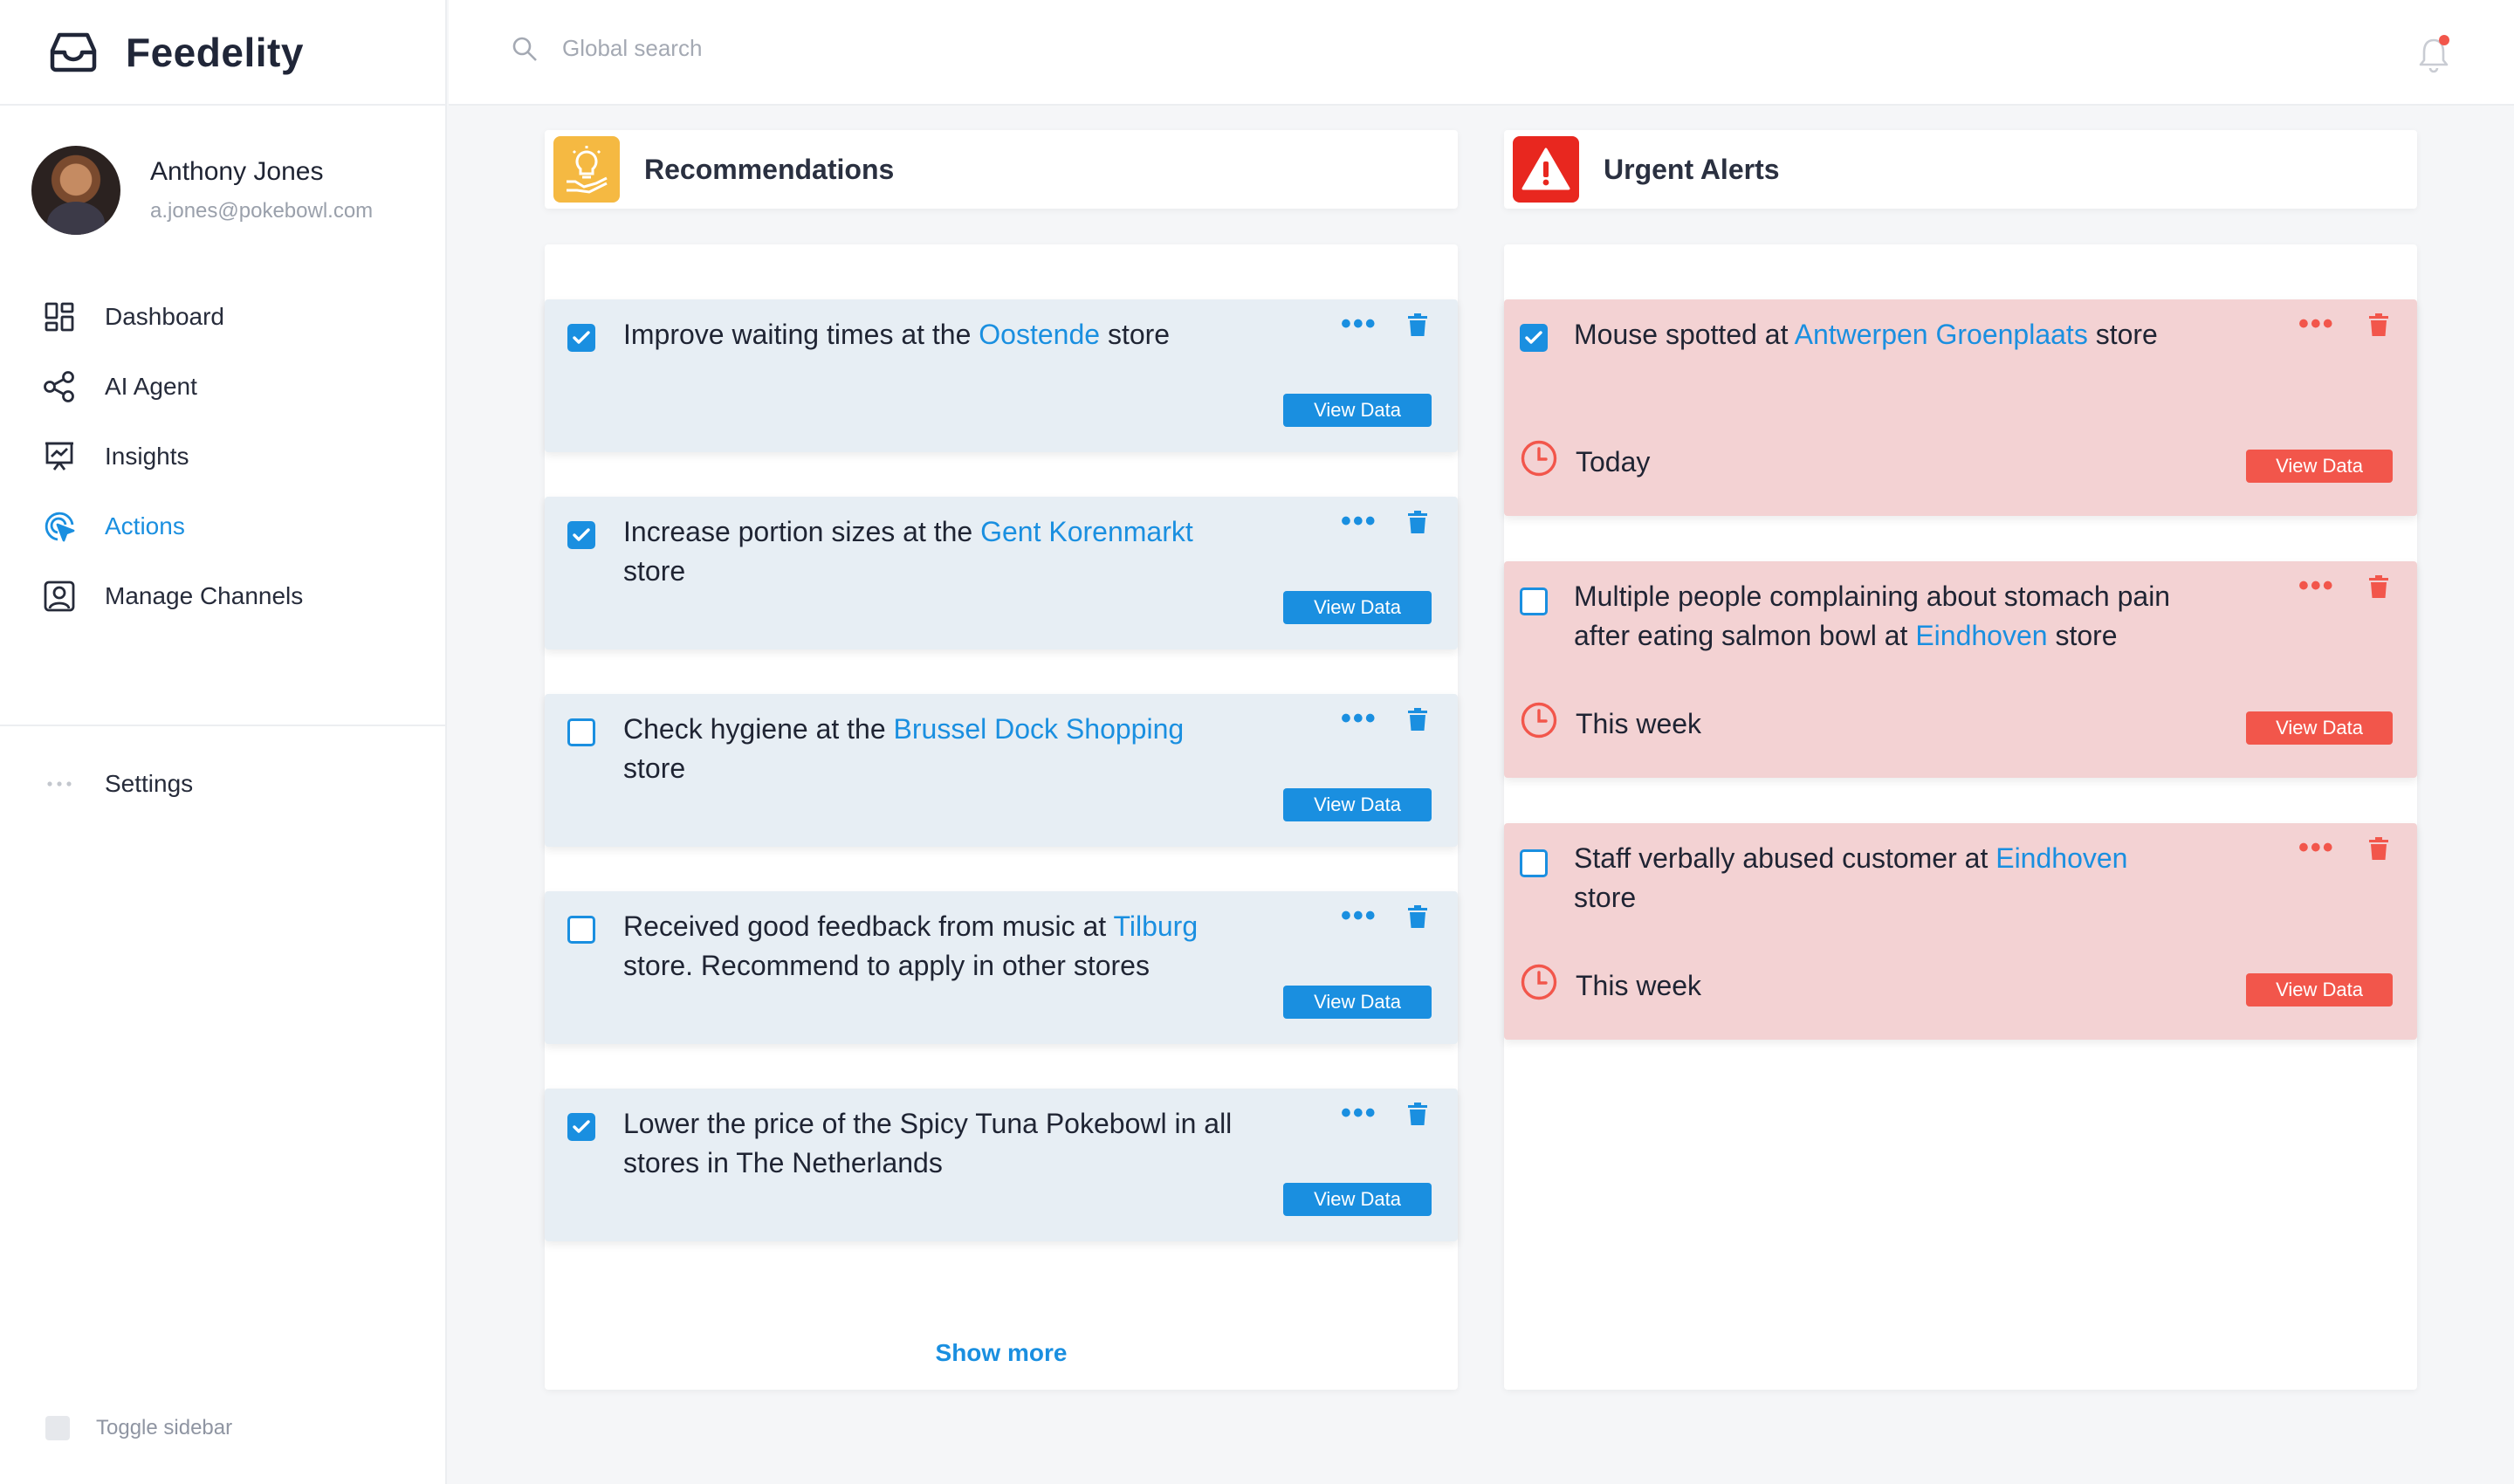  What do you see at coordinates (1001, 1353) in the screenshot?
I see `show-more-link: Show more` at bounding box center [1001, 1353].